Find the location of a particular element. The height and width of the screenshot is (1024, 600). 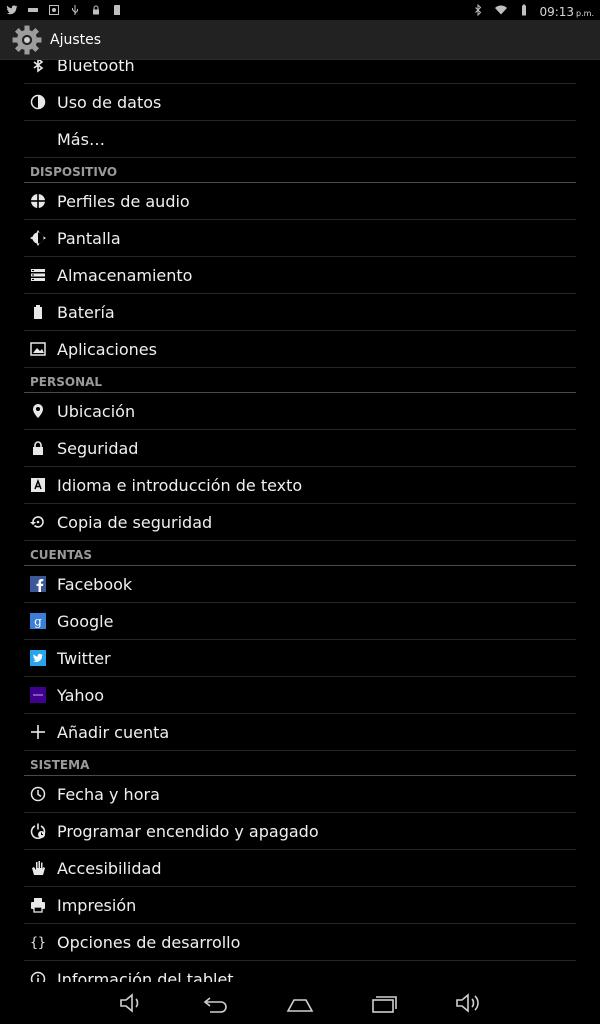

audio-profiles-icon is located at coordinates (40, 201).